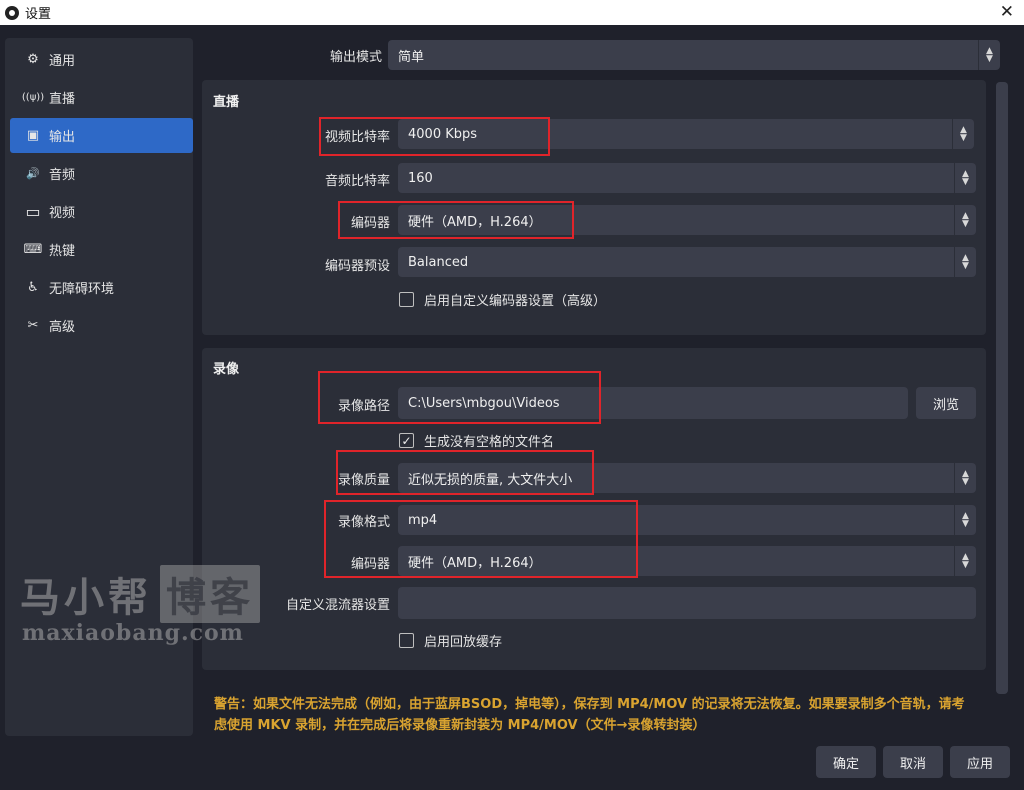 This screenshot has height=790, width=1024. I want to click on recording-path-input: C:\Users\mbgou\Videos, so click(653, 403).